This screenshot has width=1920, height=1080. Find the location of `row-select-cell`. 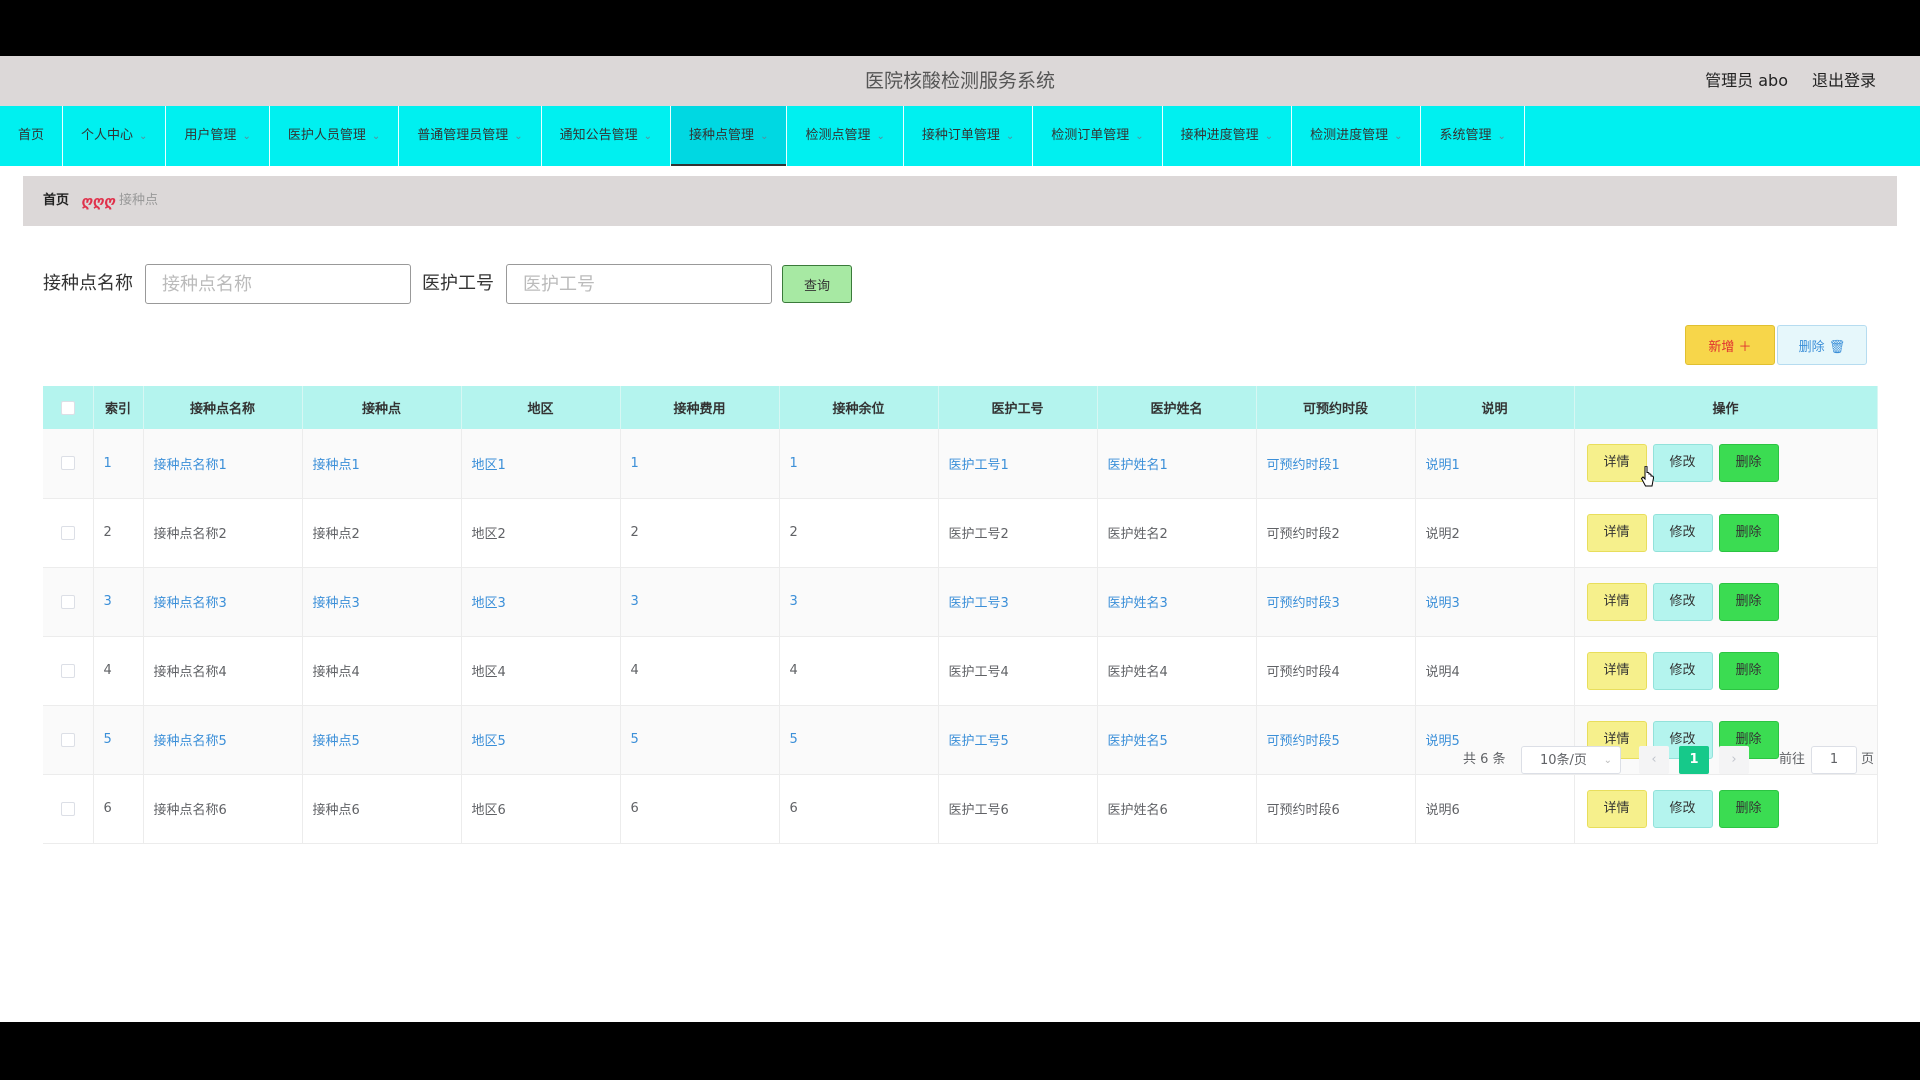

row-select-cell is located at coordinates (68, 740).